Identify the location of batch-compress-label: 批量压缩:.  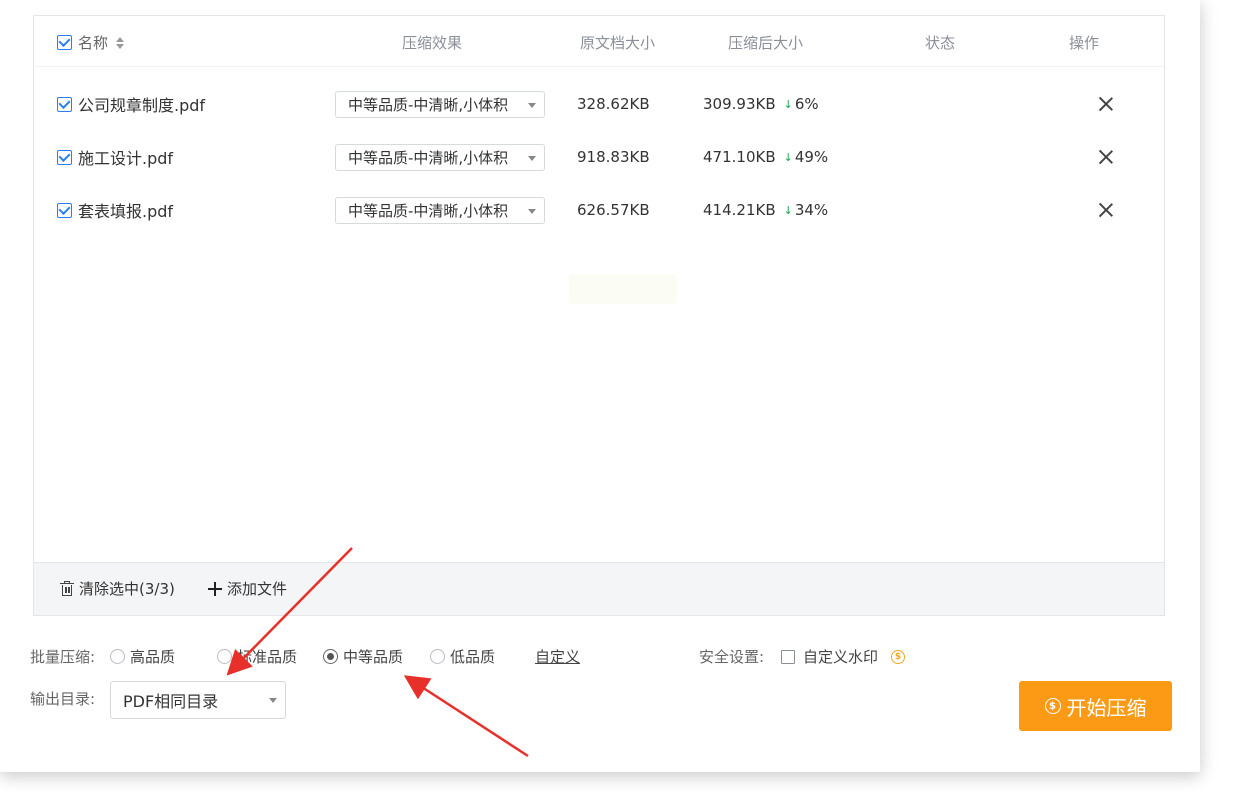
(63, 657).